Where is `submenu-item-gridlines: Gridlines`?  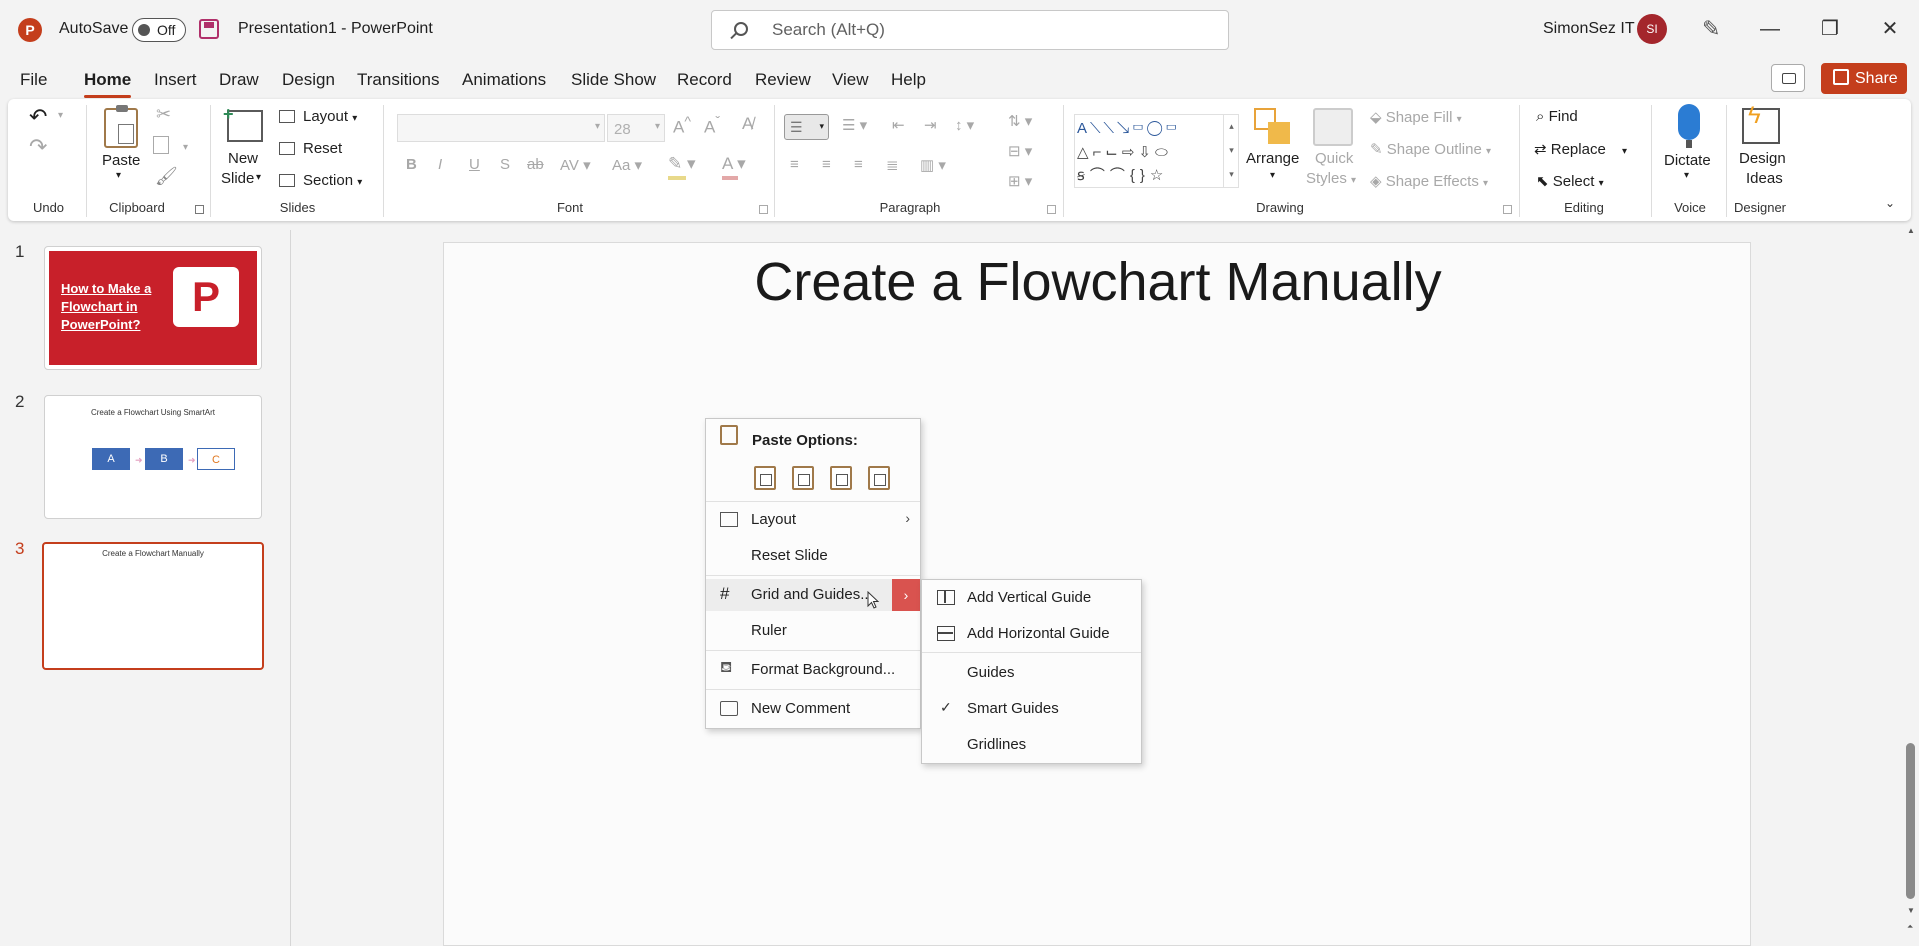 submenu-item-gridlines: Gridlines is located at coordinates (1031, 744).